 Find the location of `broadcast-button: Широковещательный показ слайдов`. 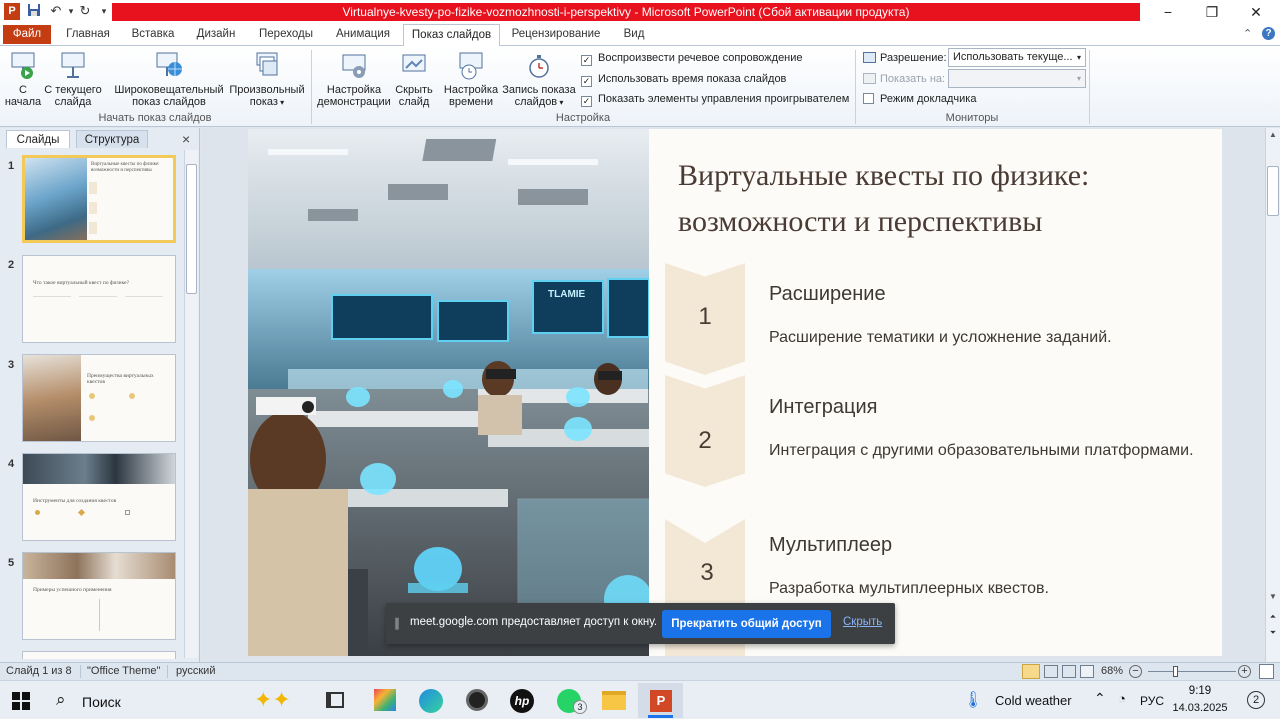

broadcast-button: Широковещательный показ слайдов is located at coordinates (169, 79).